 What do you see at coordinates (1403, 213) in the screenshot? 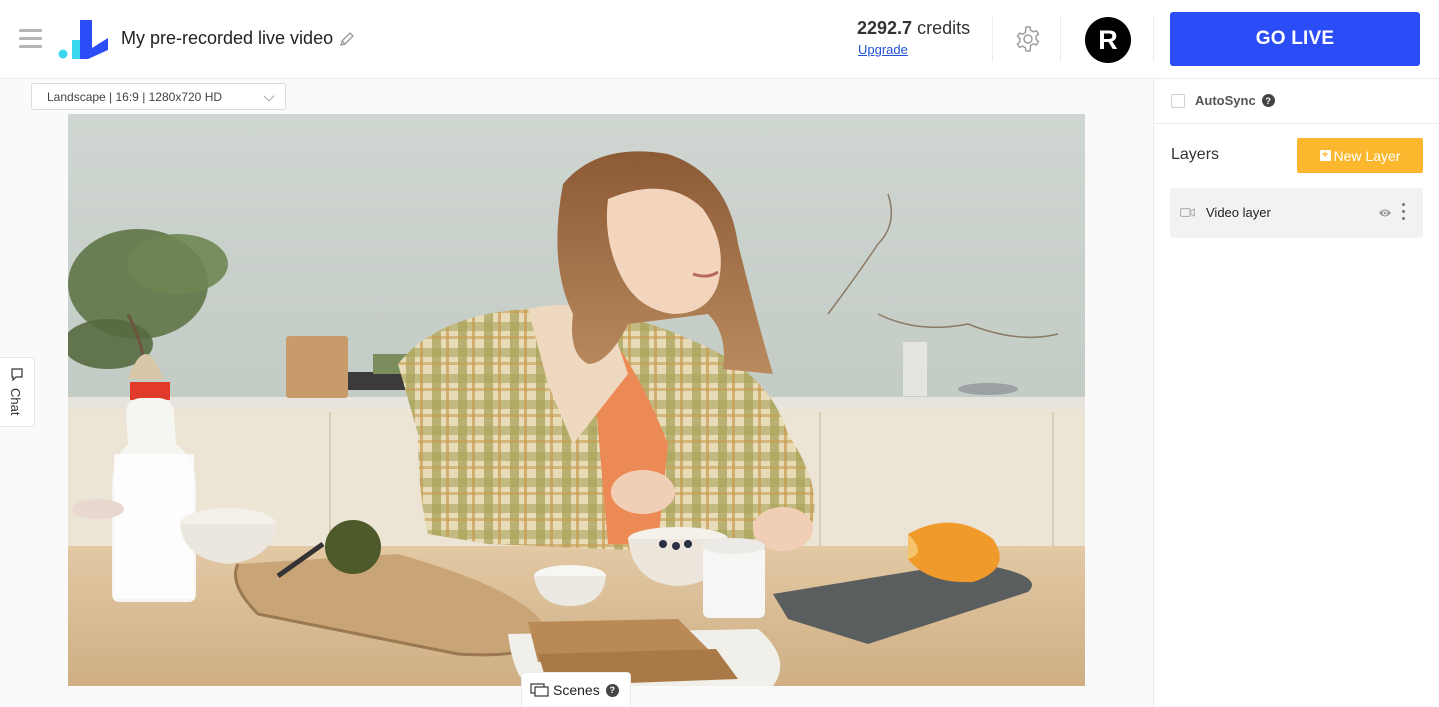
I see `more-options-icon` at bounding box center [1403, 213].